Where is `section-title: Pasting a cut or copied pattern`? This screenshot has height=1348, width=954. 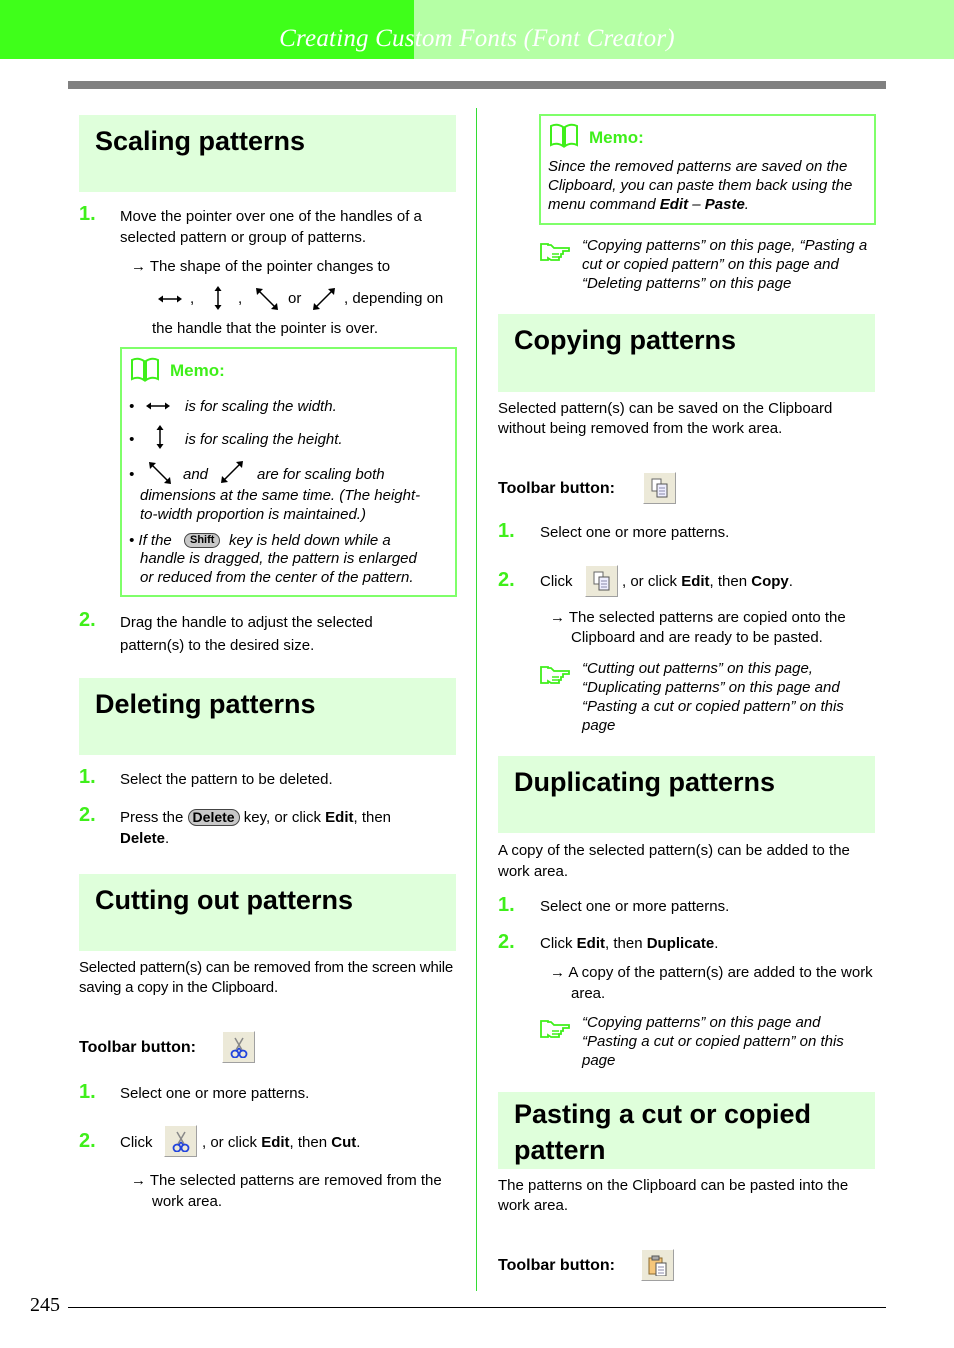
section-title: Pasting a cut or copied pattern is located at coordinates (663, 1132).